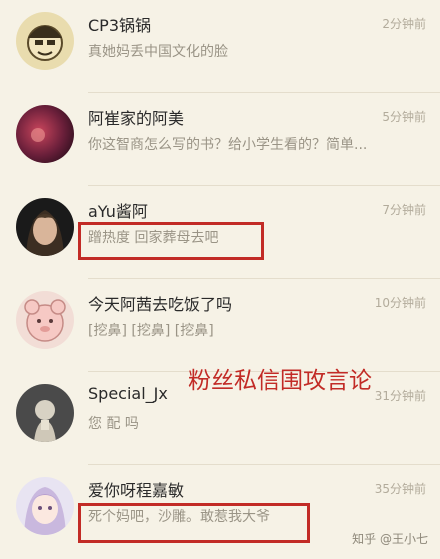 The height and width of the screenshot is (559, 440). I want to click on message-time: 5分钟前, so click(404, 117).